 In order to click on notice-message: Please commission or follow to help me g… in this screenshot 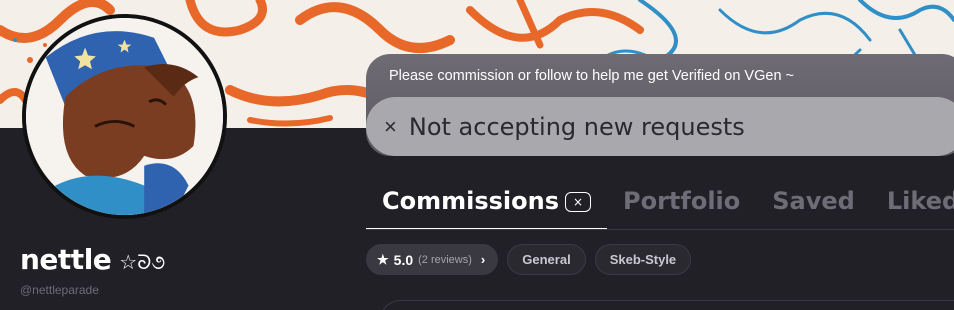, I will do `click(592, 76)`.